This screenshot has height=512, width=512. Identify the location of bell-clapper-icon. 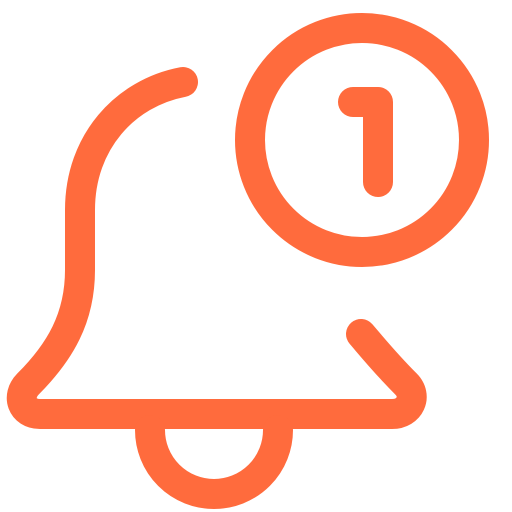
(214, 462).